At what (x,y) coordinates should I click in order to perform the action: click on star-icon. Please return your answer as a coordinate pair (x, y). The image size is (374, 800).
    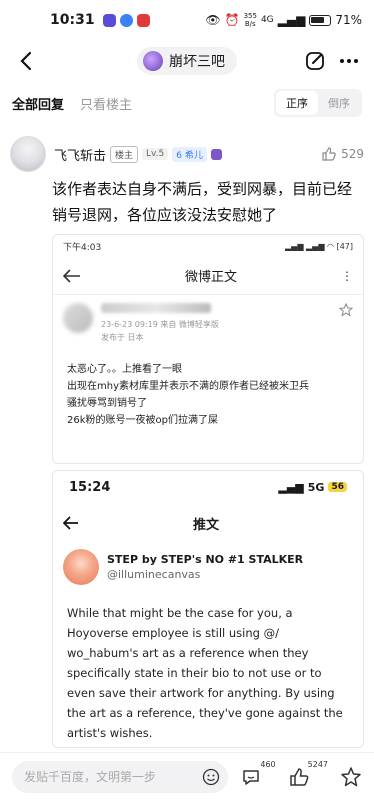
    Looking at the image, I should click on (346, 310).